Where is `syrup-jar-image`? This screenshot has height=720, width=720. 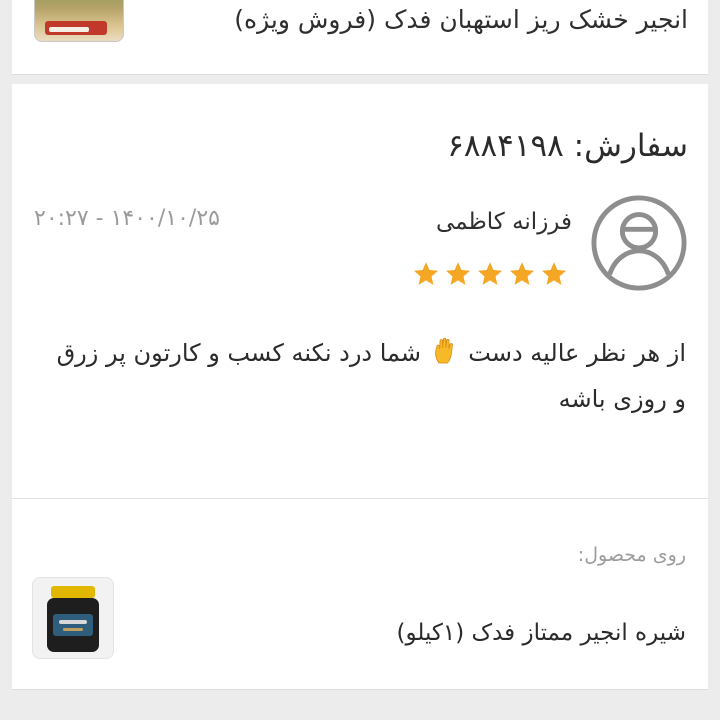 syrup-jar-image is located at coordinates (73, 619).